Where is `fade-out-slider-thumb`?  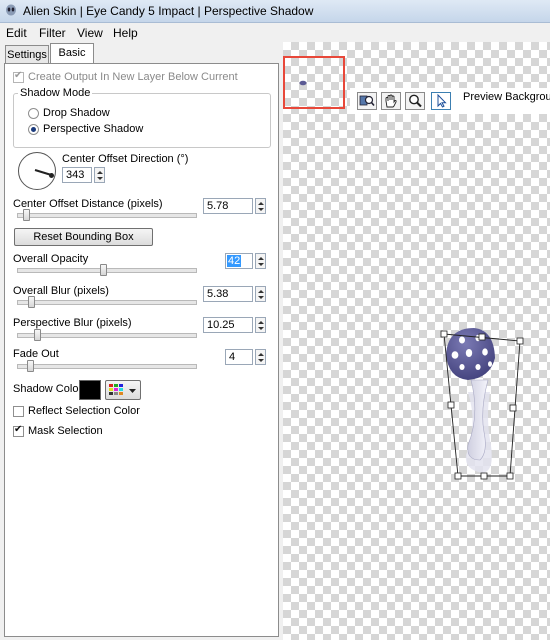 fade-out-slider-thumb is located at coordinates (30, 366).